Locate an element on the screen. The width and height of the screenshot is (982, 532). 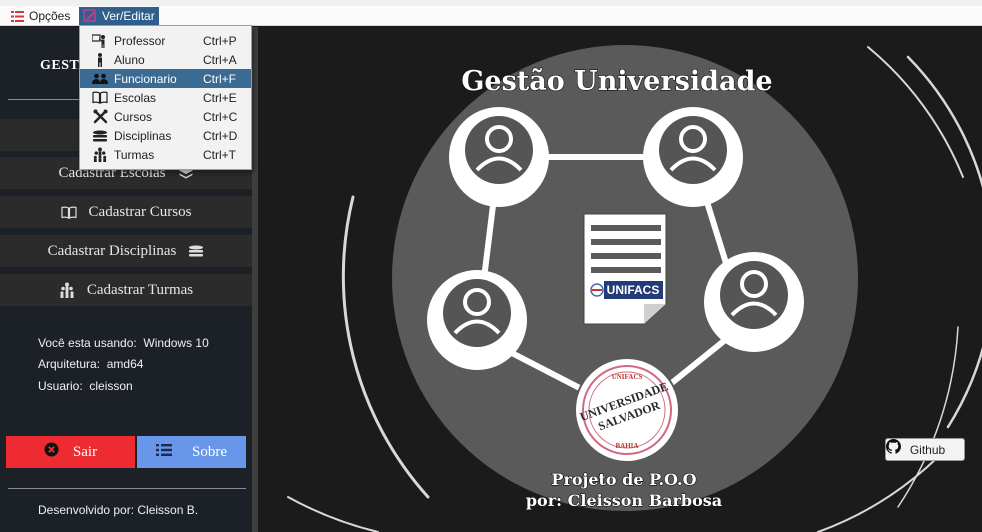
doc-logo-text: UNIFACS is located at coordinates (633, 290).